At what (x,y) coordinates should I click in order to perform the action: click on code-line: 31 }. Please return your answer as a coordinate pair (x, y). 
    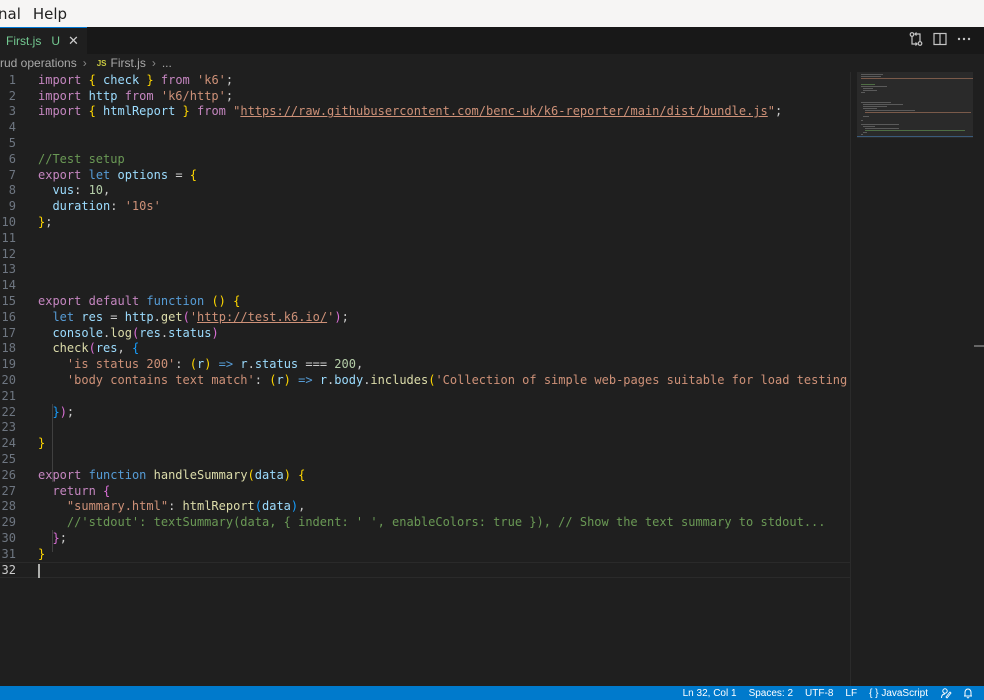
    Looking at the image, I should click on (425, 554).